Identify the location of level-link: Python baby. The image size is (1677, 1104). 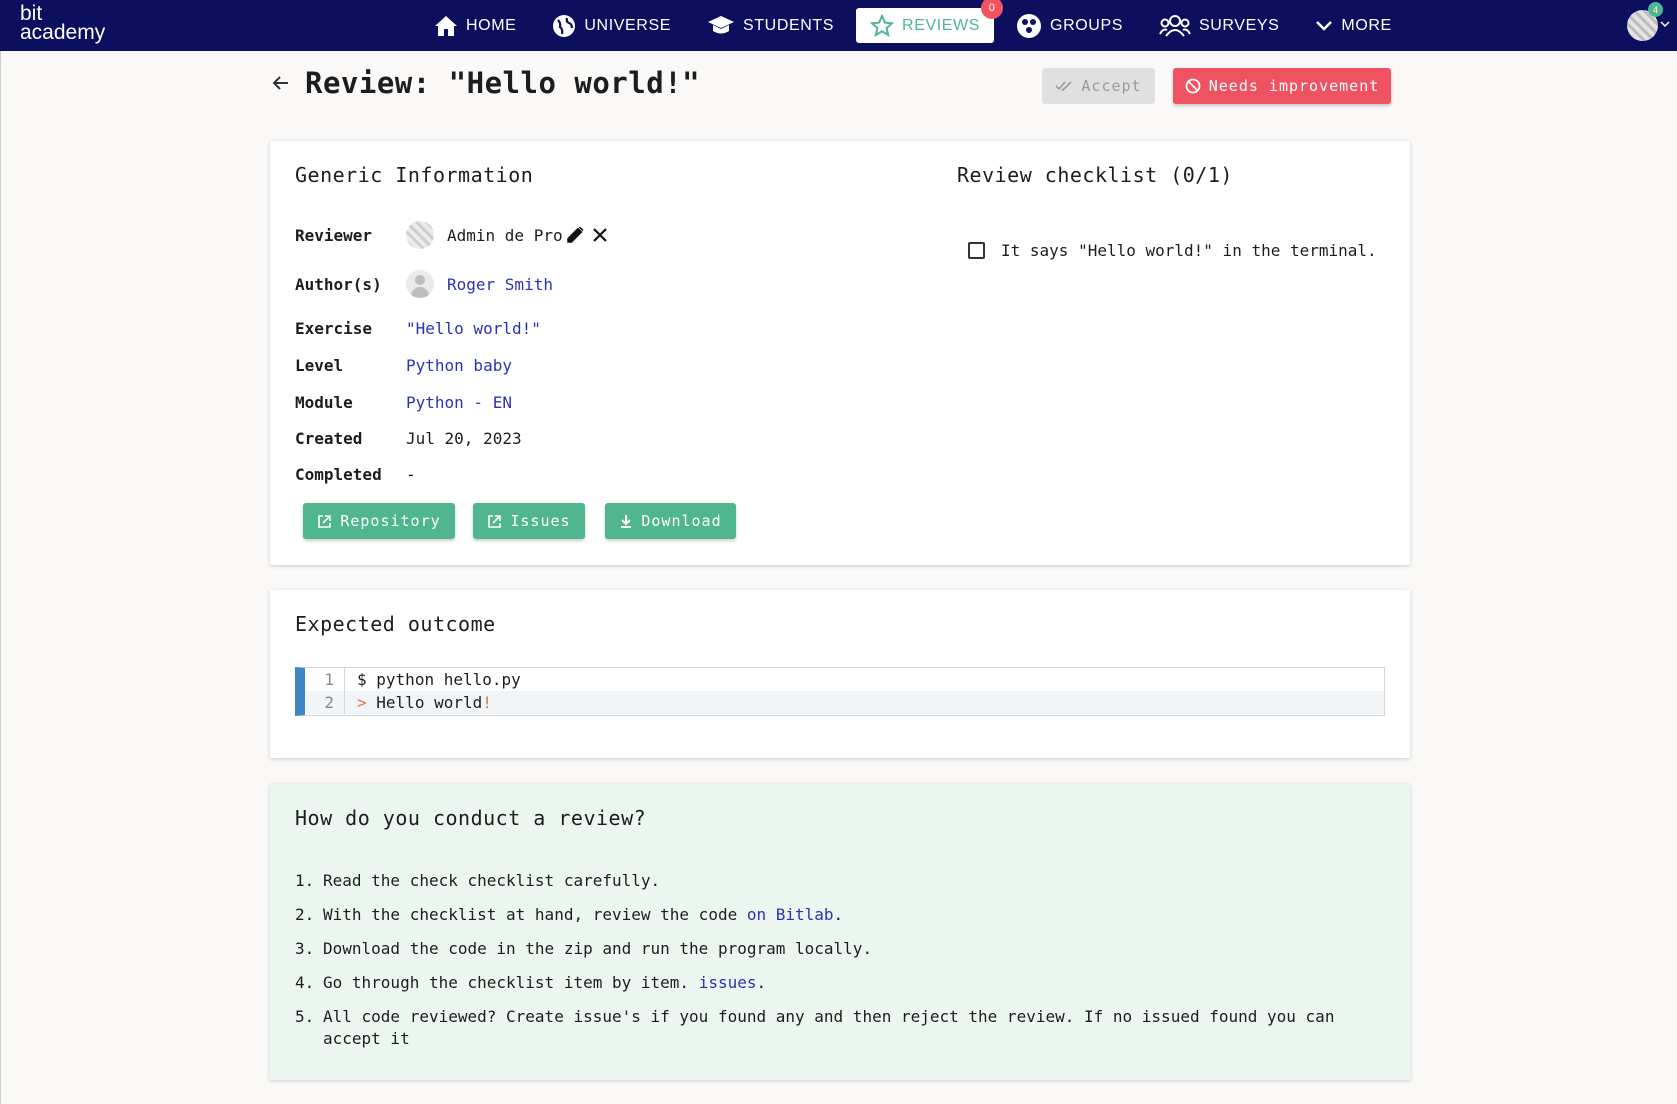
(459, 365).